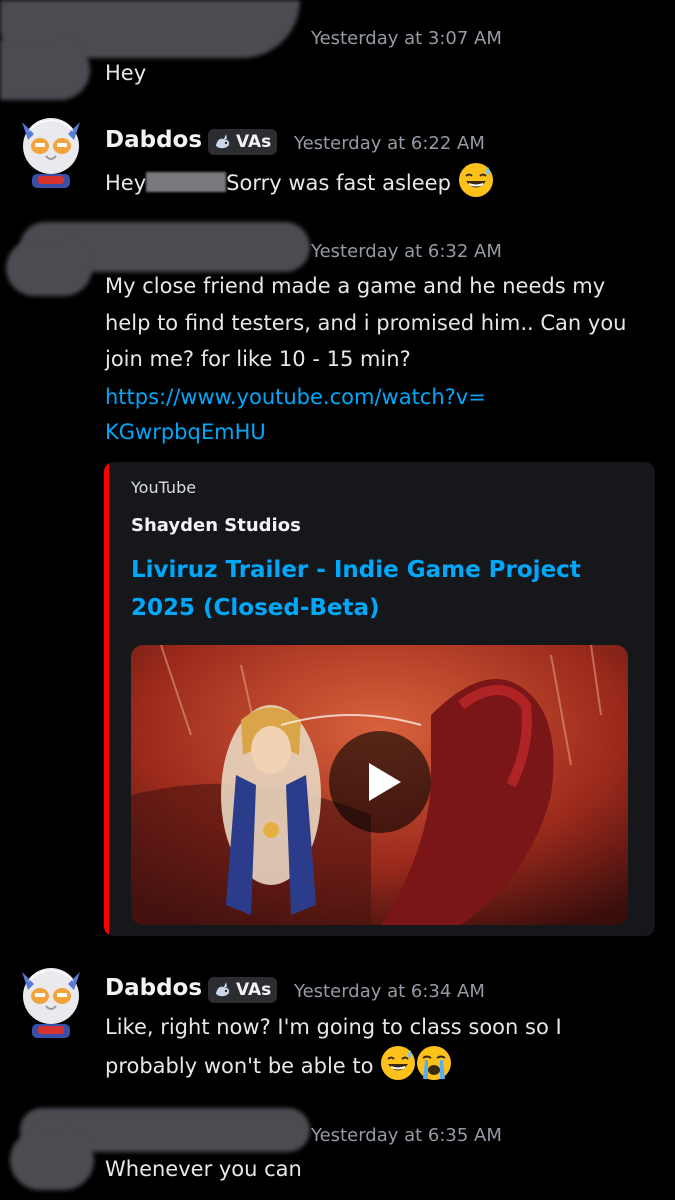  What do you see at coordinates (185, 432) in the screenshot?
I see `youtube-link: KGwrpbqEmHU` at bounding box center [185, 432].